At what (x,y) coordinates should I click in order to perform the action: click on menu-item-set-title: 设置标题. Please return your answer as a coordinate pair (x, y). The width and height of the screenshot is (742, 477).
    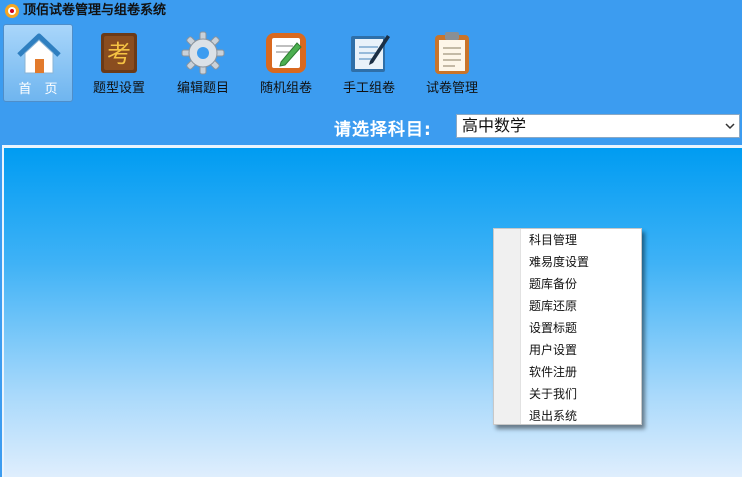
    Looking at the image, I should click on (568, 328).